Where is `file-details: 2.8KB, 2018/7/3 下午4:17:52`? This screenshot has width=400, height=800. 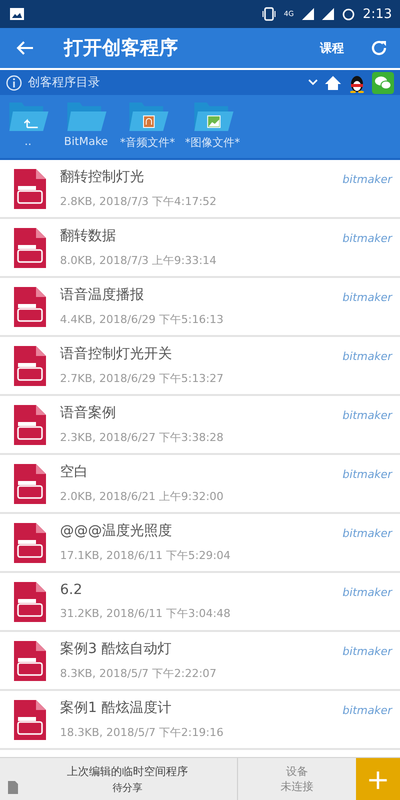 file-details: 2.8KB, 2018/7/3 下午4:17:52 is located at coordinates (139, 201).